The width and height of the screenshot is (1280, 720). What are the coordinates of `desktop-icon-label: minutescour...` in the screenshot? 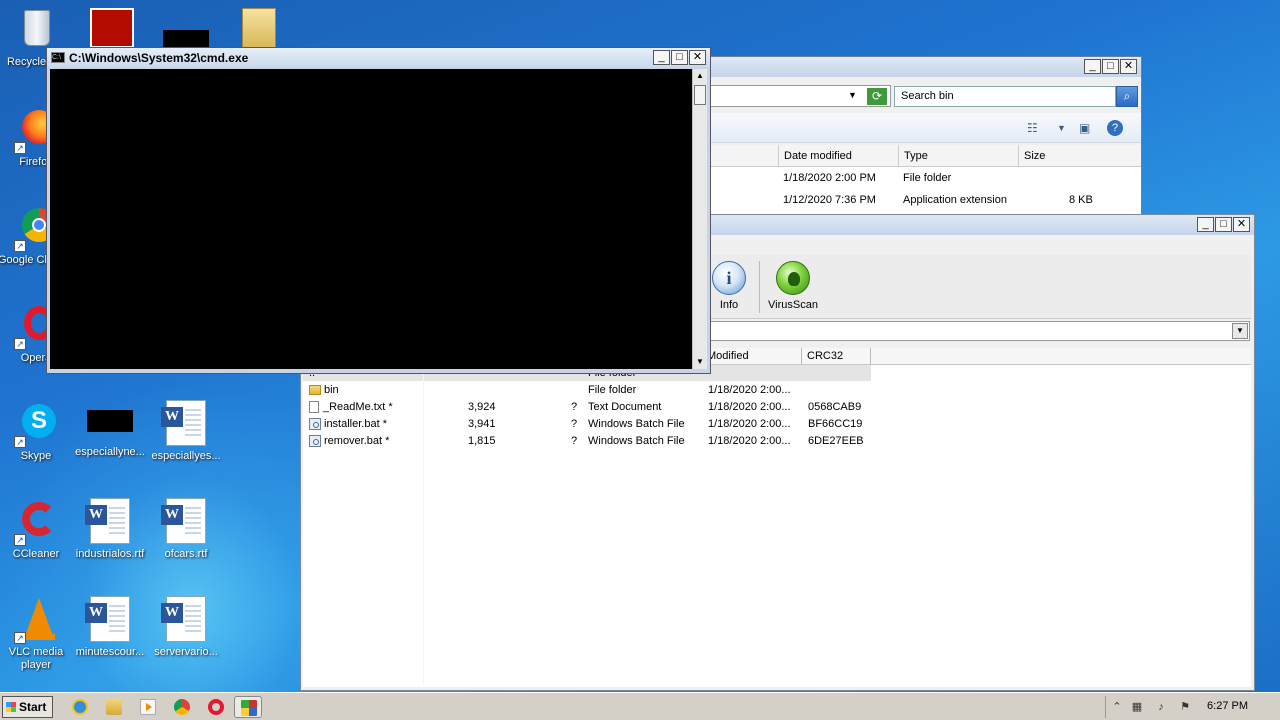 It's located at (110, 652).